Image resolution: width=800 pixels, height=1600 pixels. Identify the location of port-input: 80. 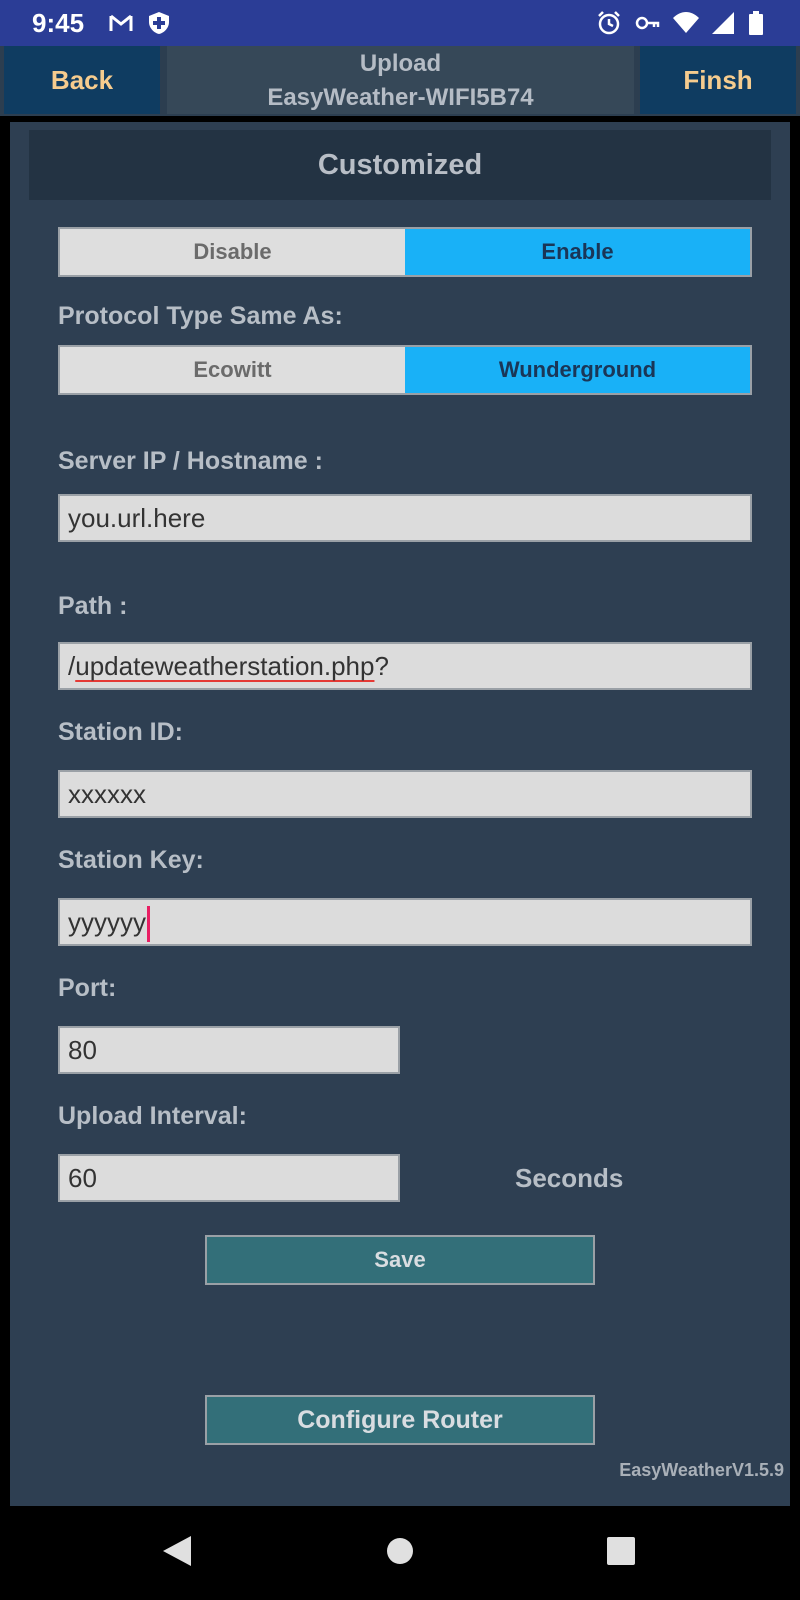
(229, 1050).